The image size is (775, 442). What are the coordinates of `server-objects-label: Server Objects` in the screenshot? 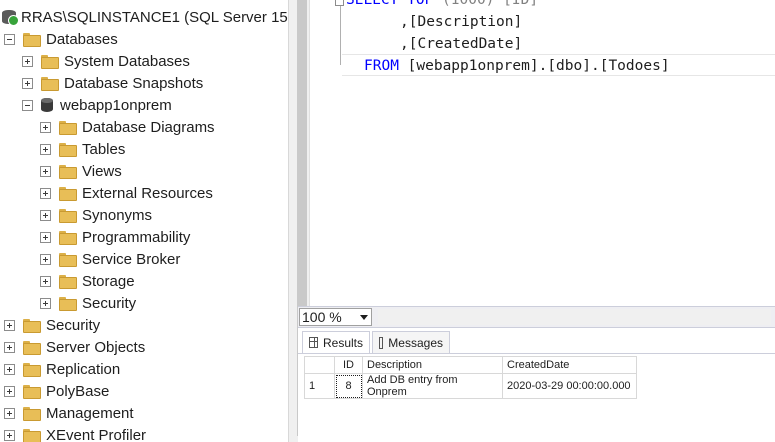 It's located at (96, 347).